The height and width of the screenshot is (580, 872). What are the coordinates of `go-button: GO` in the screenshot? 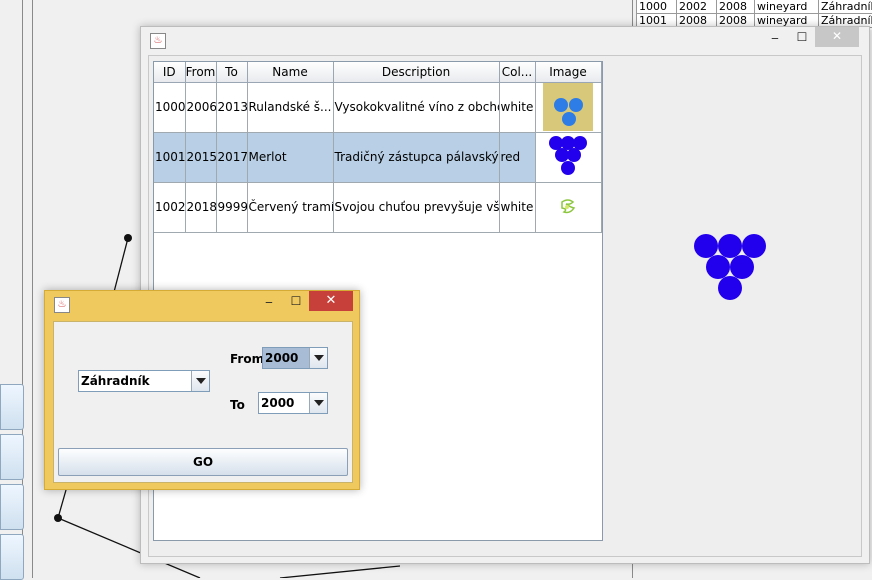 It's located at (203, 462).